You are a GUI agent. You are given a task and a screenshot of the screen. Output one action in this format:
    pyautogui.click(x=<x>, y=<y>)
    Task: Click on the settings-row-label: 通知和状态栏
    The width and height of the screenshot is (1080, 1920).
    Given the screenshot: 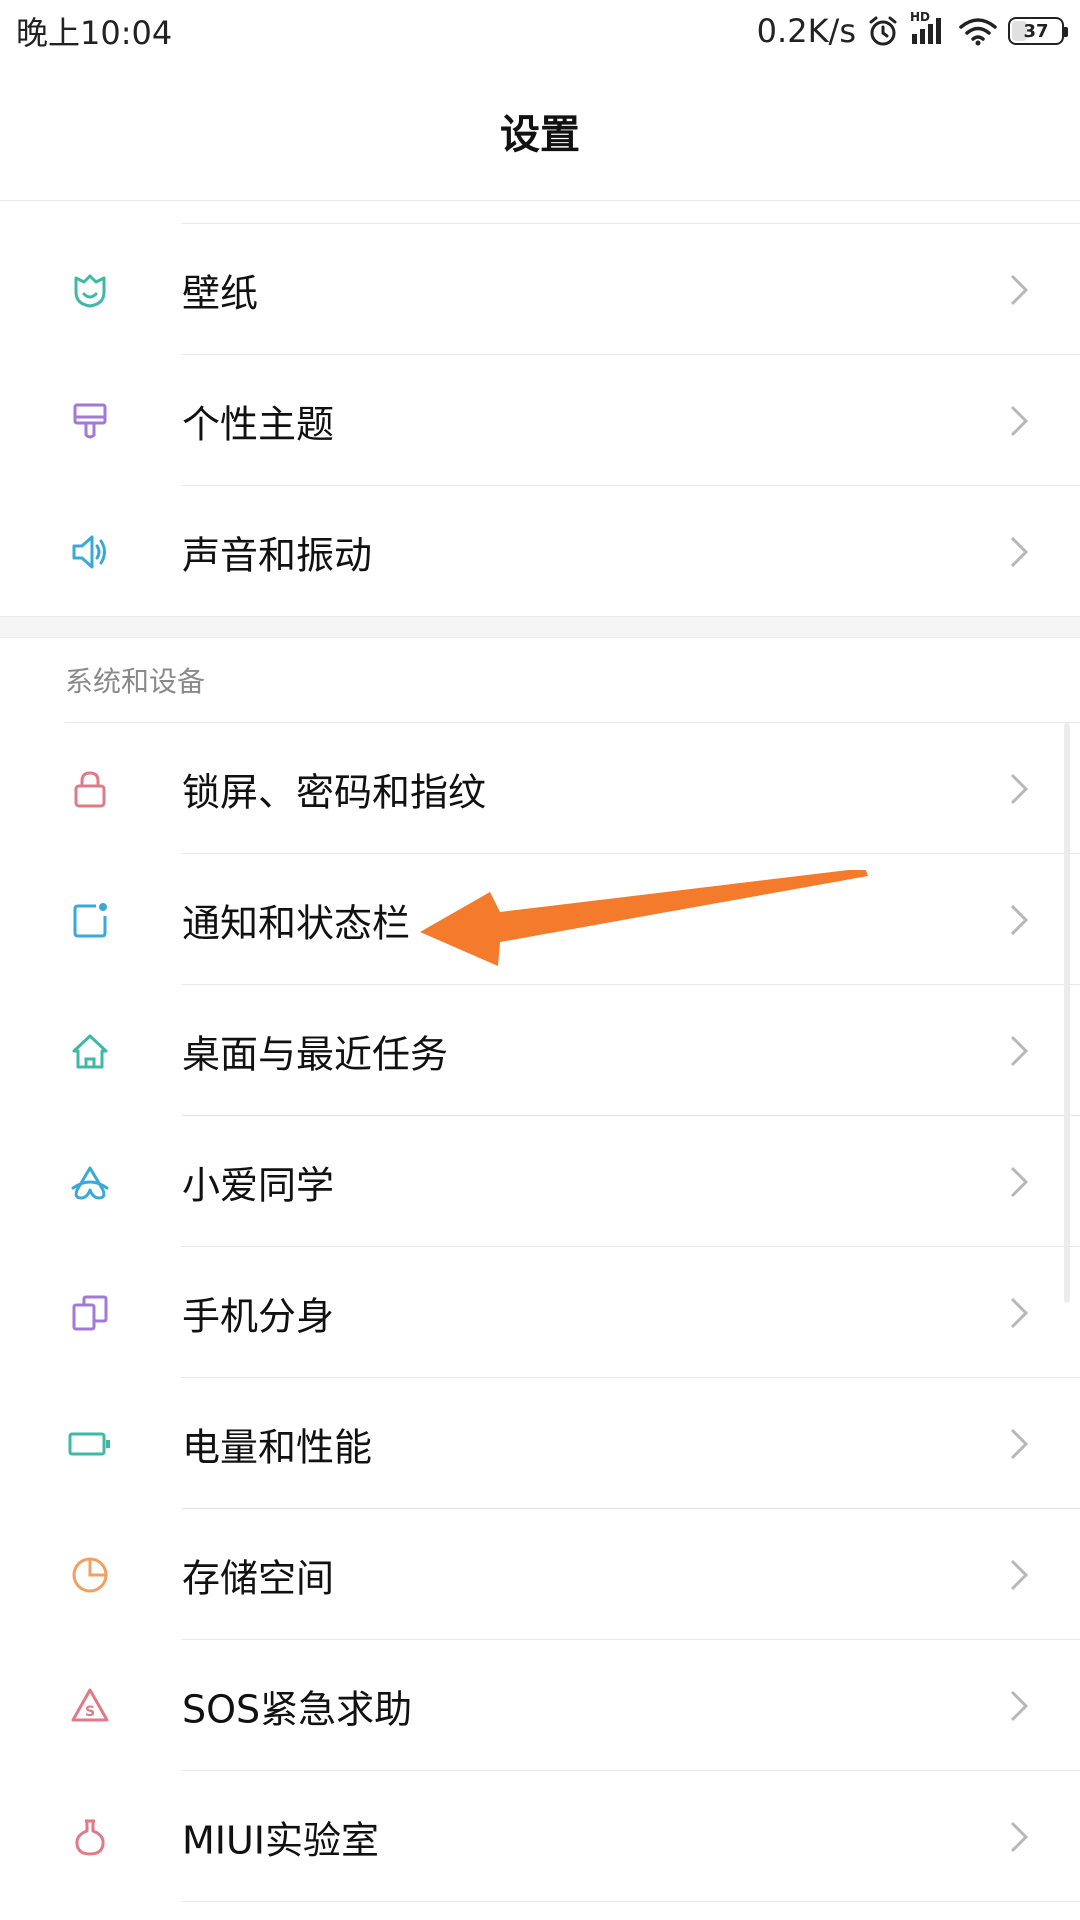 What is the action you would take?
    pyautogui.click(x=296, y=923)
    